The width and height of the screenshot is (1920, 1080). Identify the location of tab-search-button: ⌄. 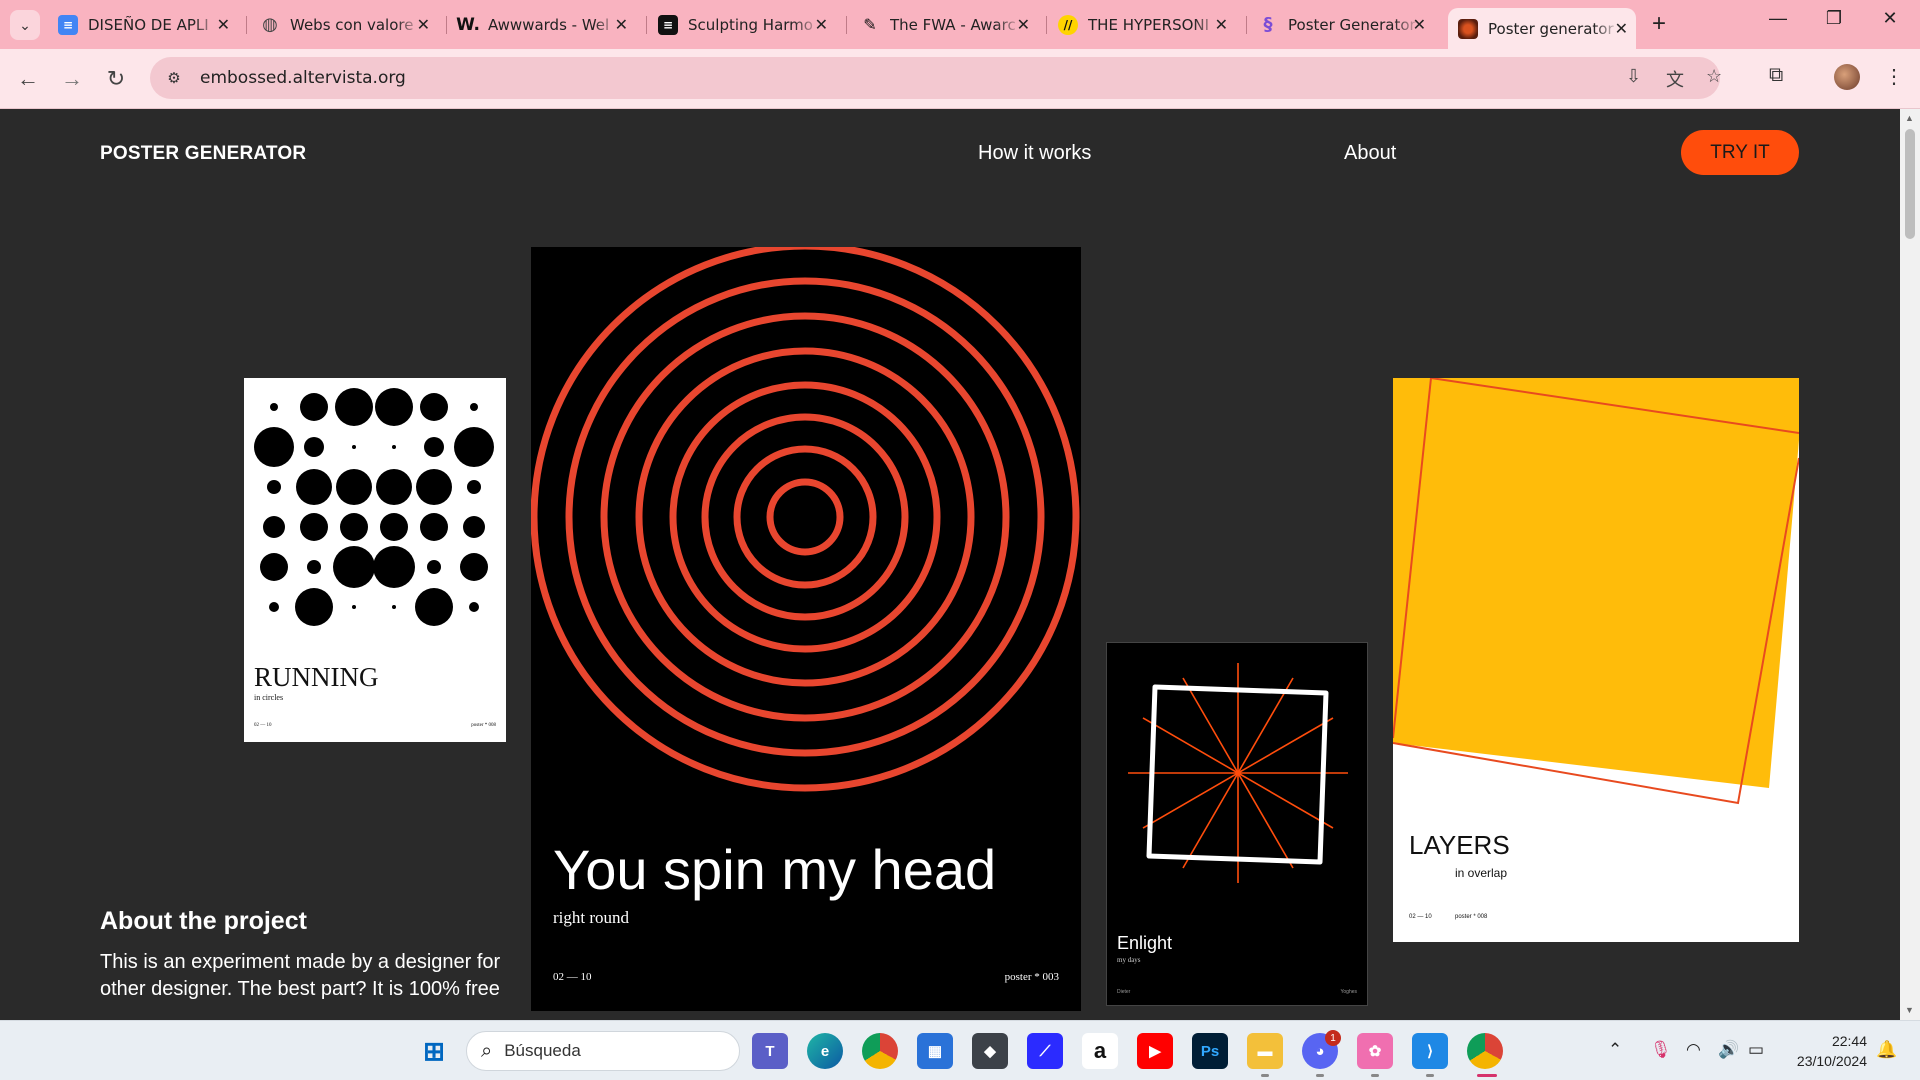
(25, 25).